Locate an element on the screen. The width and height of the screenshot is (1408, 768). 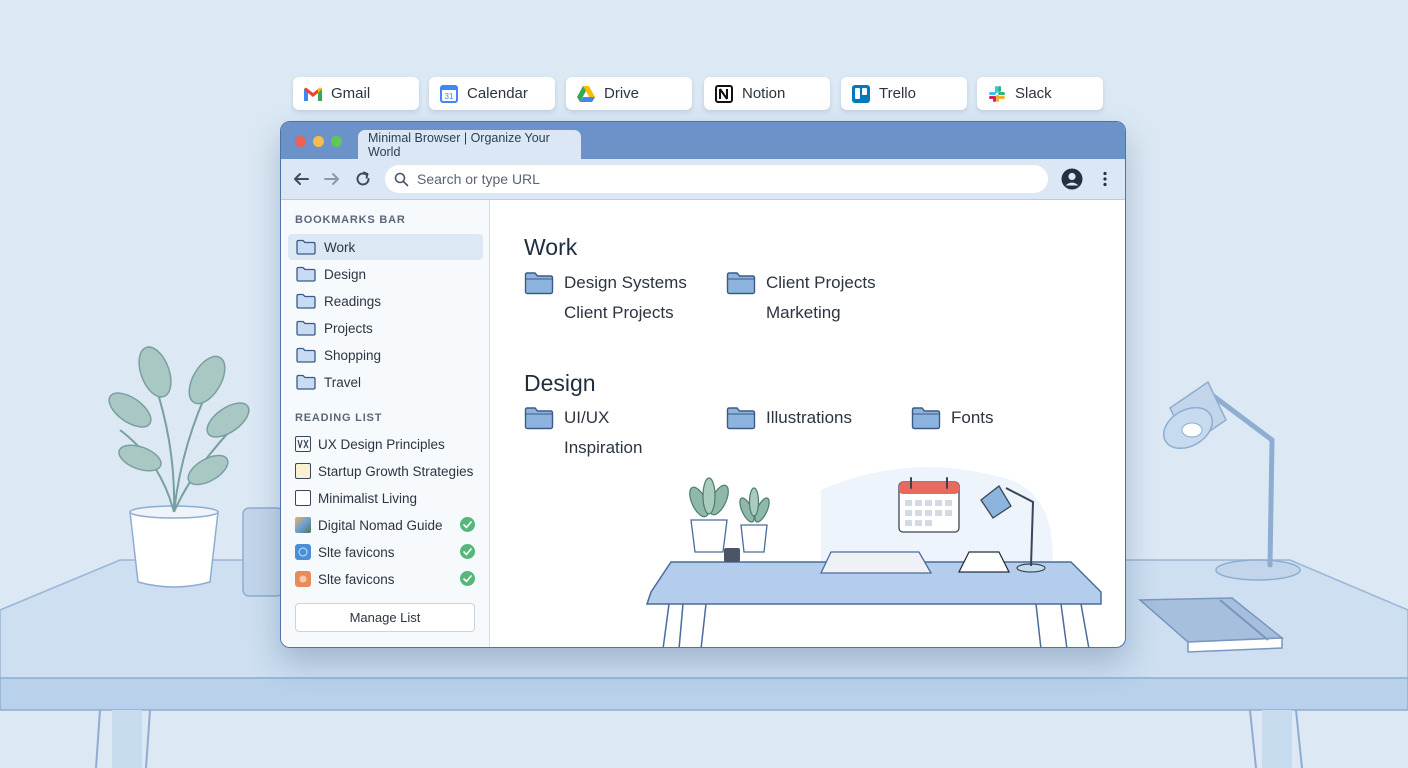
app-label: Slack is located at coordinates (1033, 93).